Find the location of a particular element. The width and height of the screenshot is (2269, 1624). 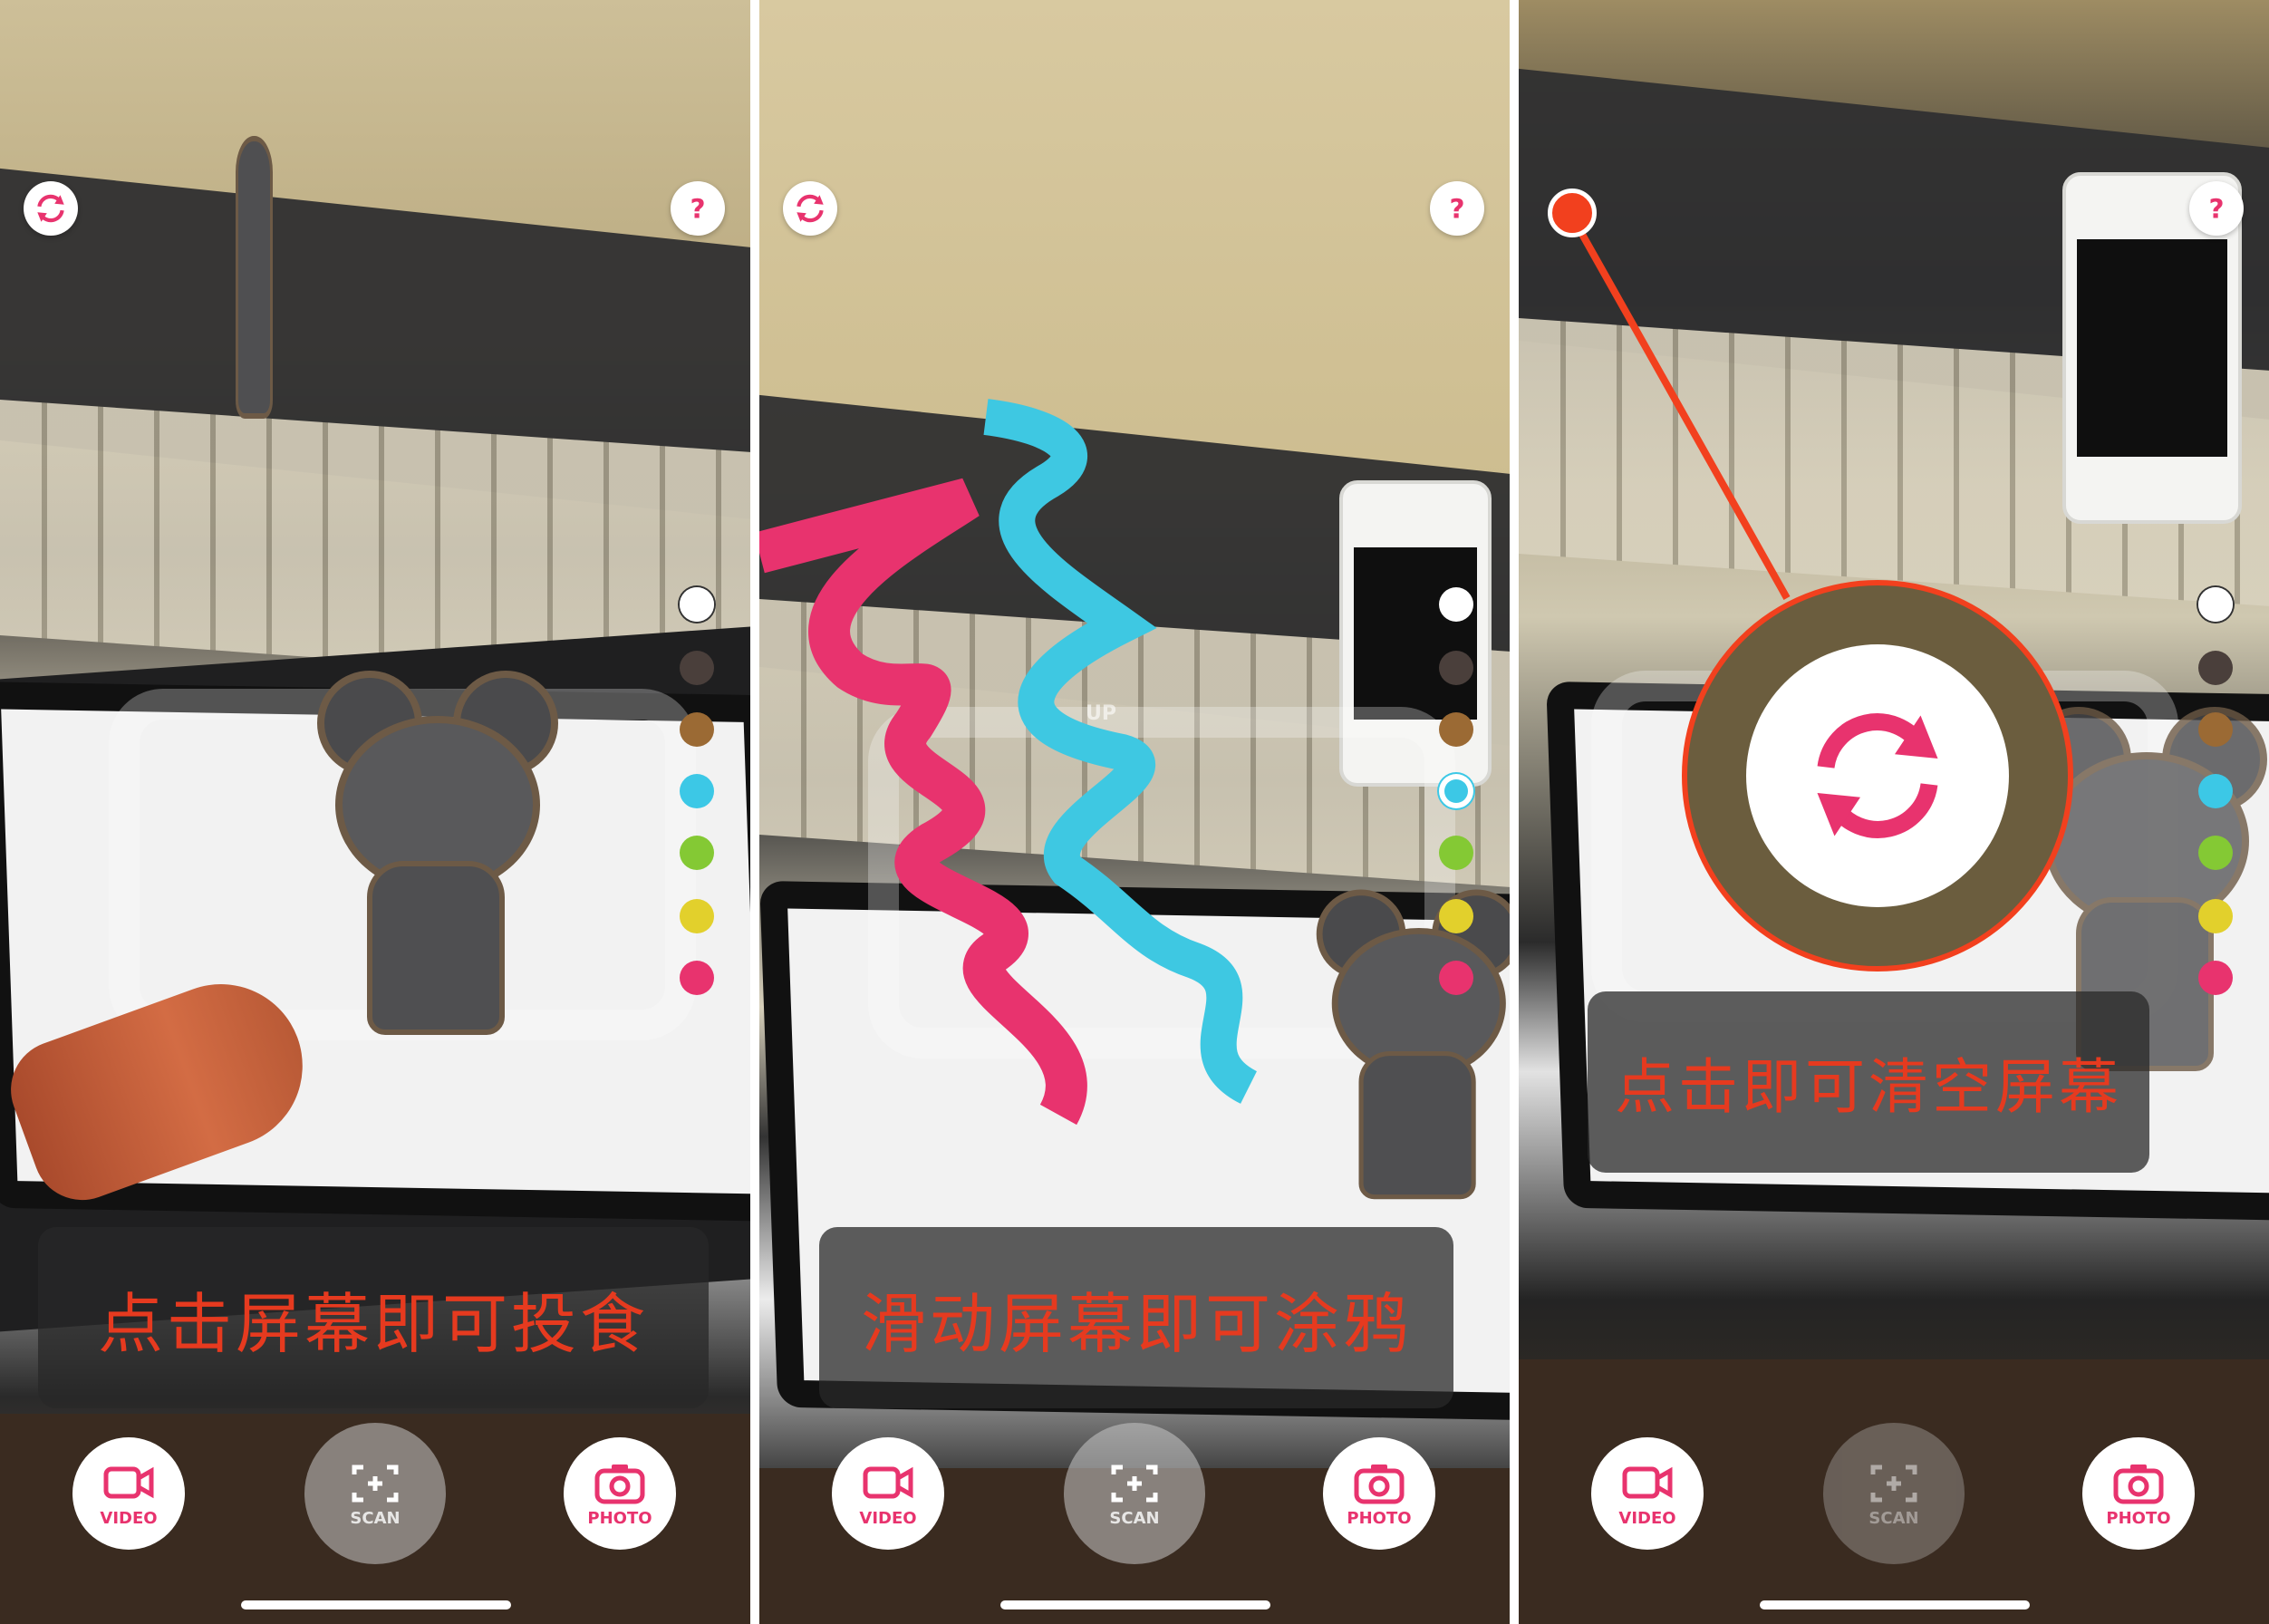

hint-box: 点击屏幕即可投食 is located at coordinates (374, 1317).